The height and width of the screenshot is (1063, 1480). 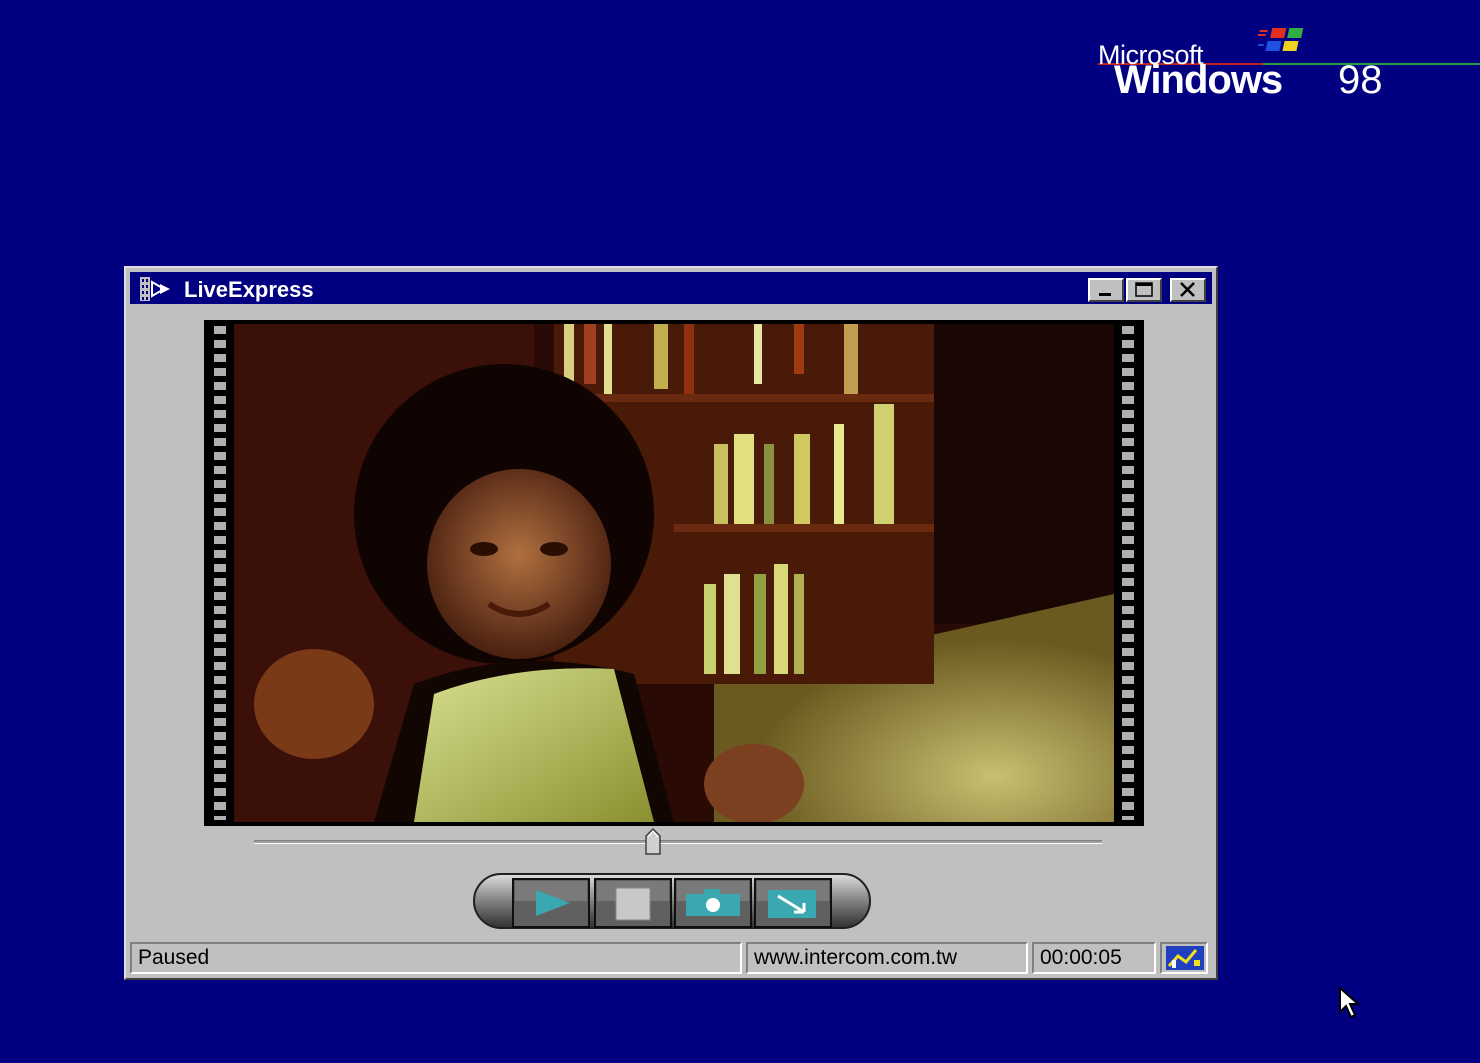 I want to click on status-icon-panel, so click(x=1184, y=958).